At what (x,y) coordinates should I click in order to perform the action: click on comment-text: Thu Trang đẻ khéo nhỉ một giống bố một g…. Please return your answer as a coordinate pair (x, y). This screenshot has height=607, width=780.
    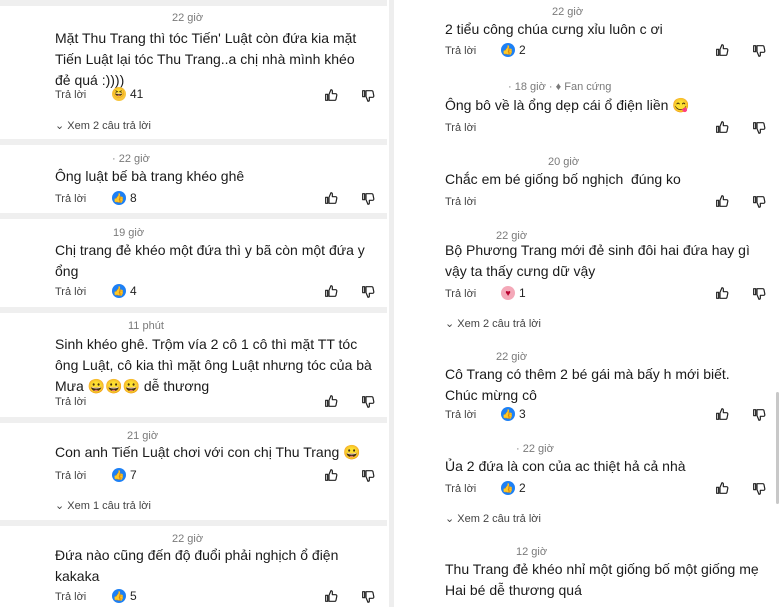
    Looking at the image, I should click on (602, 579).